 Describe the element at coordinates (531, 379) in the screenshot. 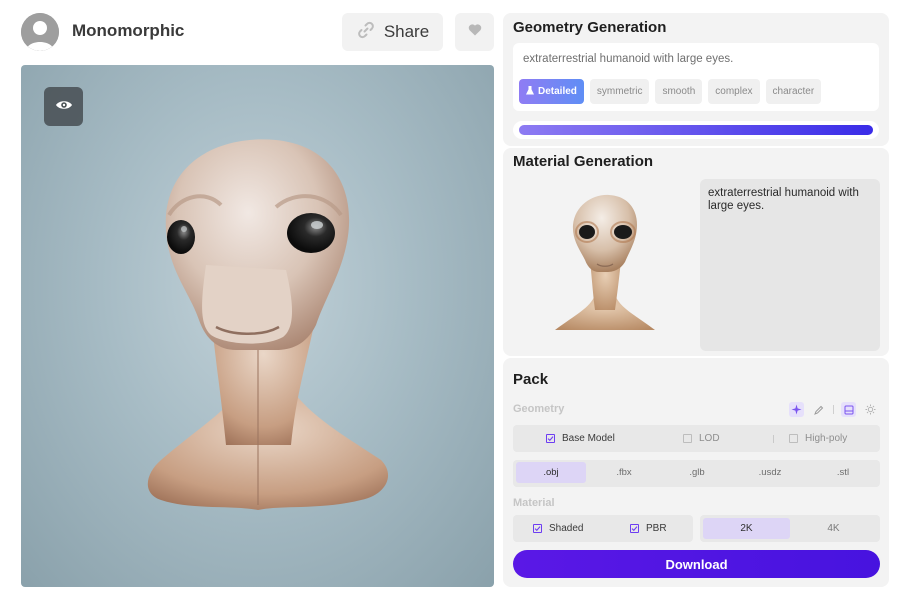

I see `pack-title: Pack` at that location.